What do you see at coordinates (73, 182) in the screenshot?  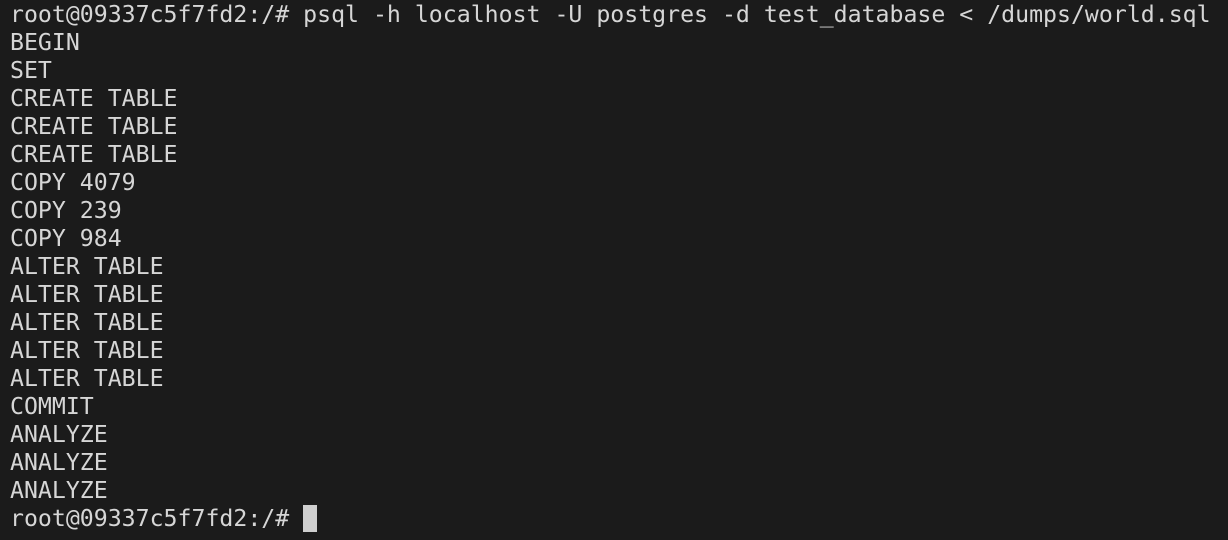 I see `output-line: COPY 4079` at bounding box center [73, 182].